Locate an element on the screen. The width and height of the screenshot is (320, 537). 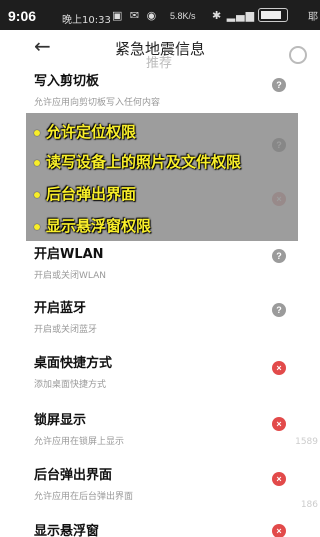
caption-line: 允许定位权限 is located at coordinates (85, 131).